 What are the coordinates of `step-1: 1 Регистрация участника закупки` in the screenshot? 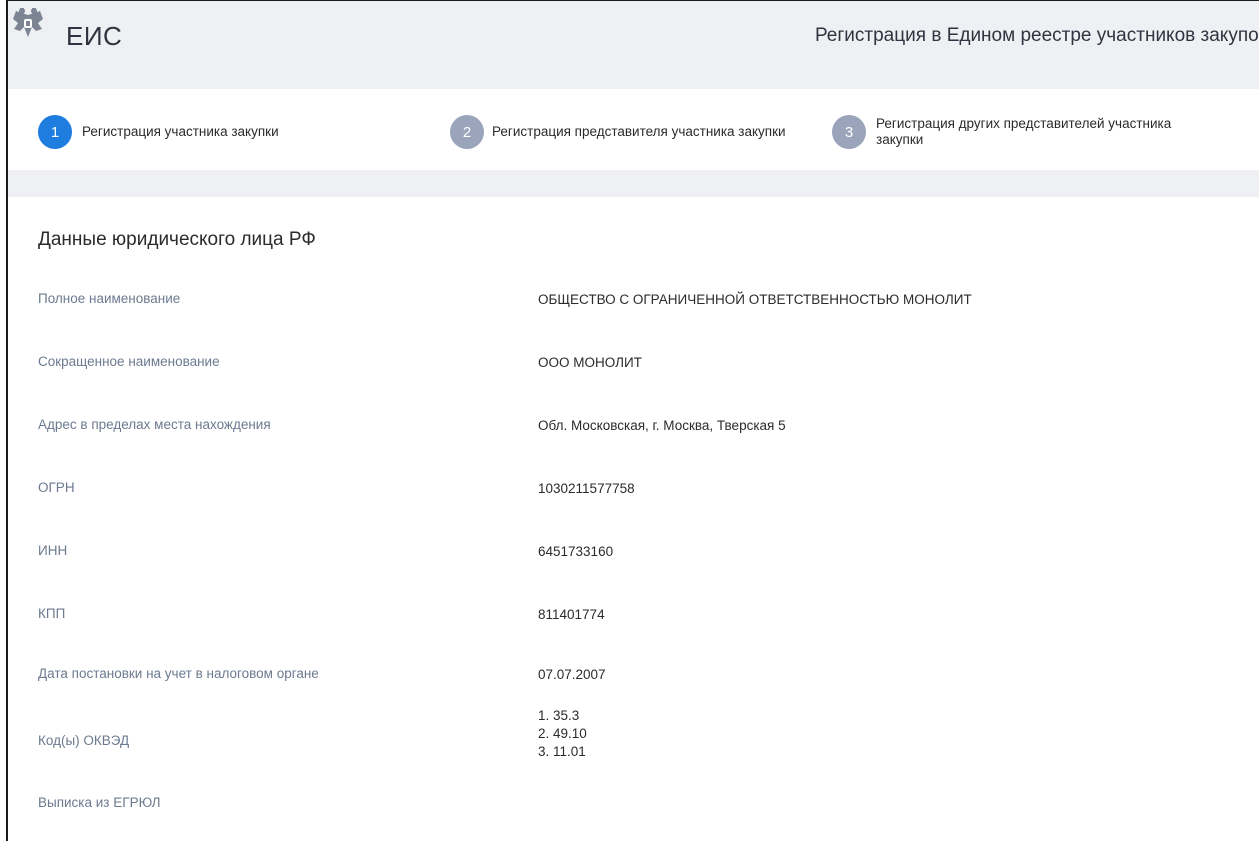 It's located at (158, 132).